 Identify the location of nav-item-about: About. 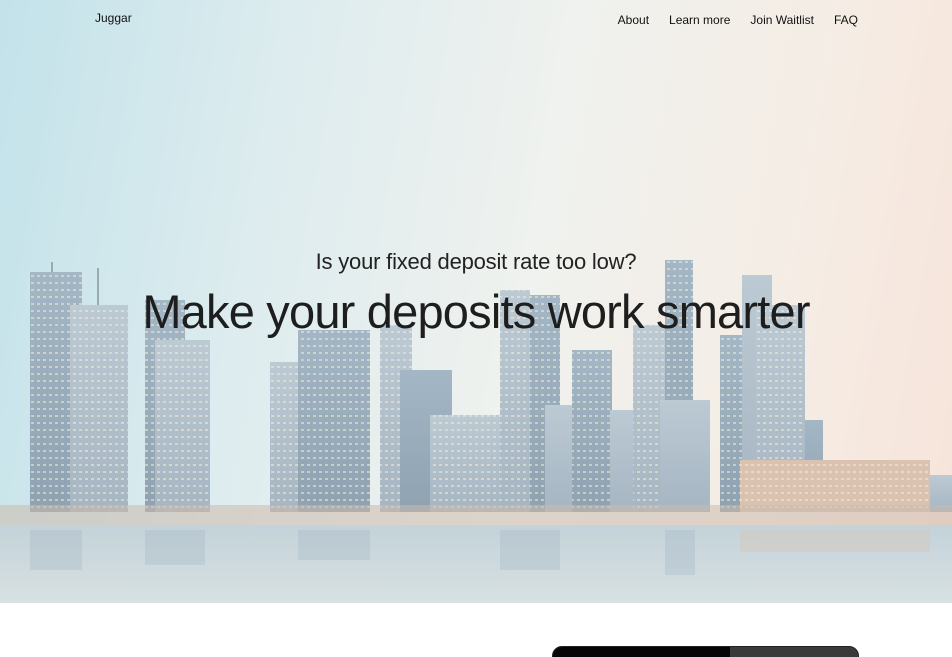
(633, 20).